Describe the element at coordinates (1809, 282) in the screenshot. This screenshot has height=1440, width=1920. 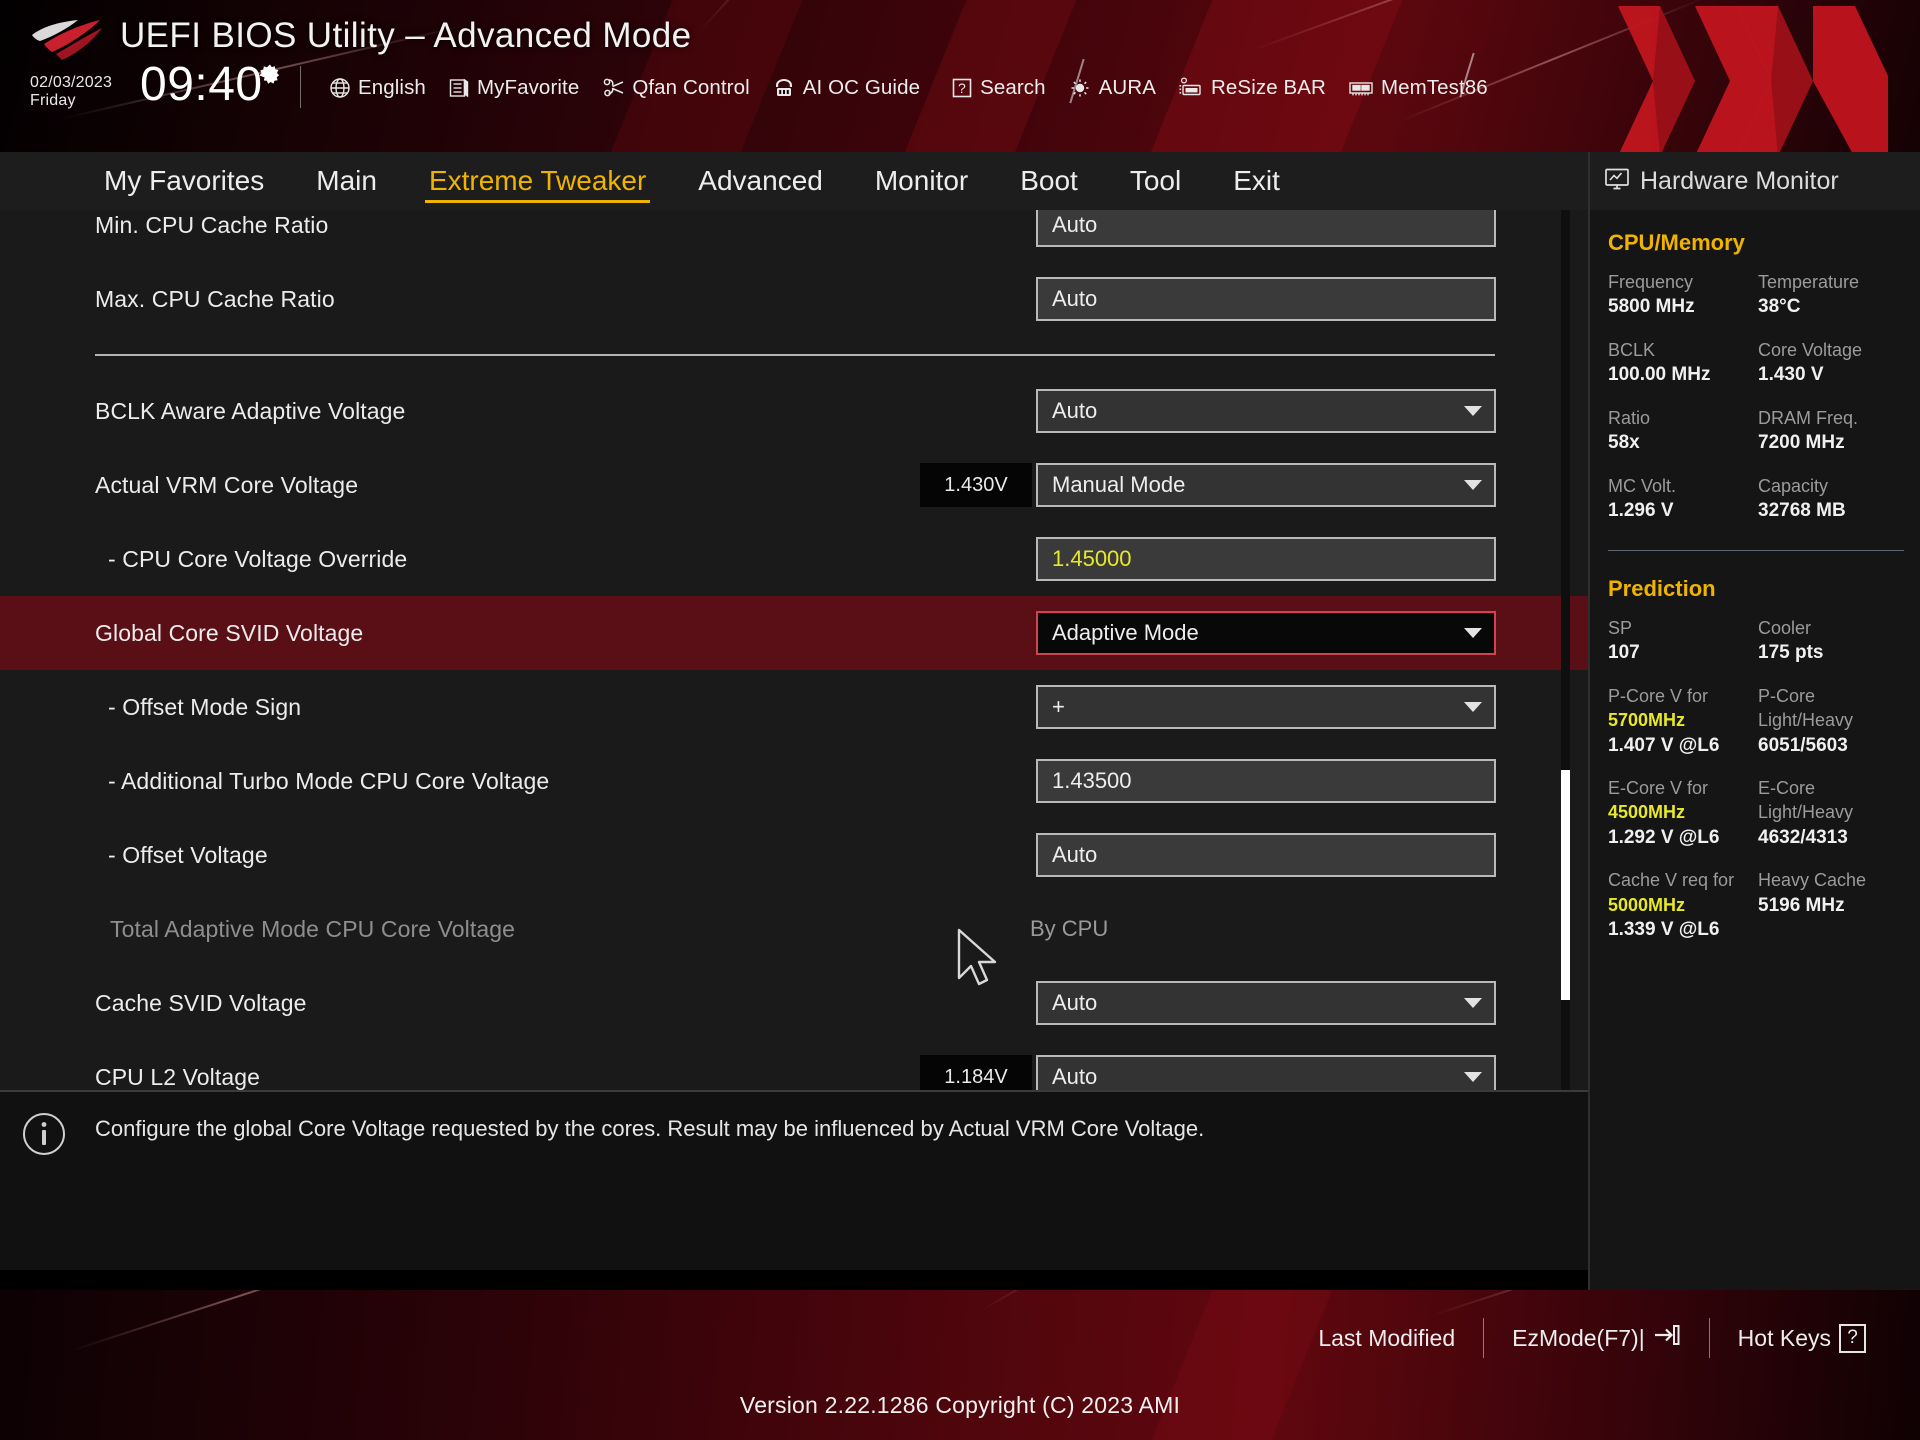
I see `sidebar-metric-label: Temperature` at that location.